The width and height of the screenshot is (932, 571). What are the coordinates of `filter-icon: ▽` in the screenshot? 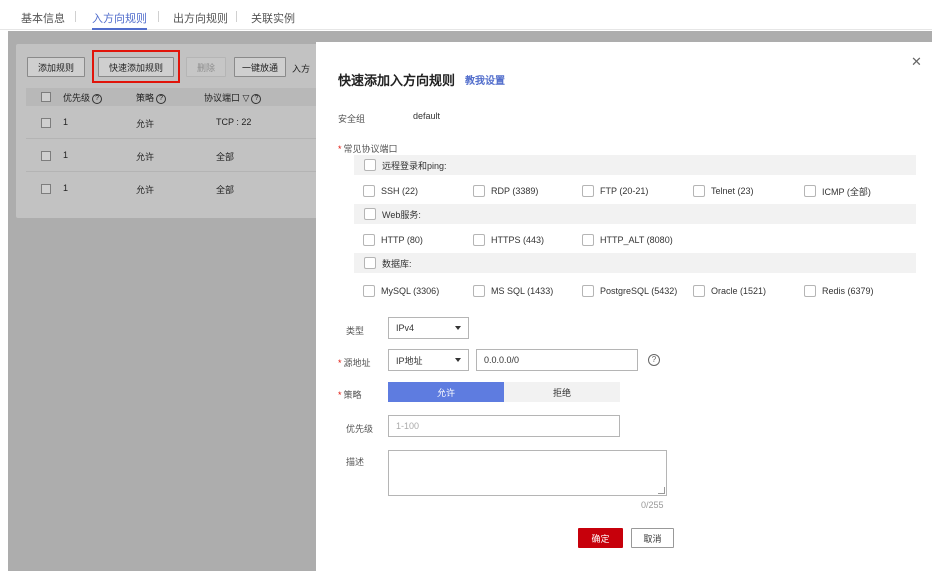 It's located at (246, 98).